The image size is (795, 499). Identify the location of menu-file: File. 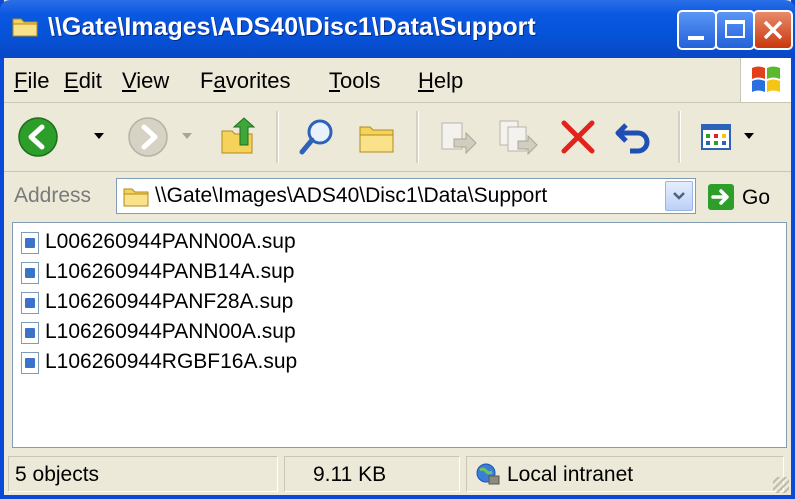
(31, 81).